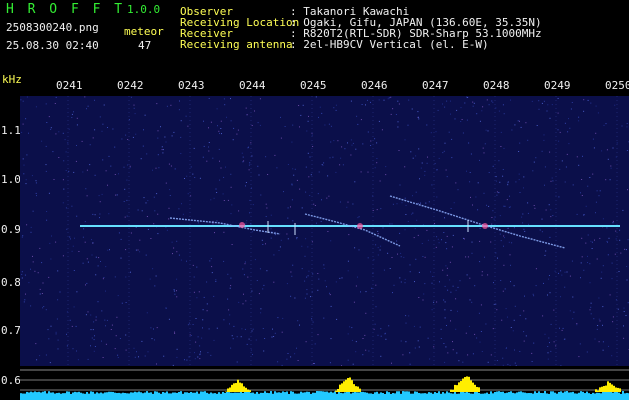  What do you see at coordinates (52, 27) in the screenshot?
I see `file-name: 2508300240.png` at bounding box center [52, 27].